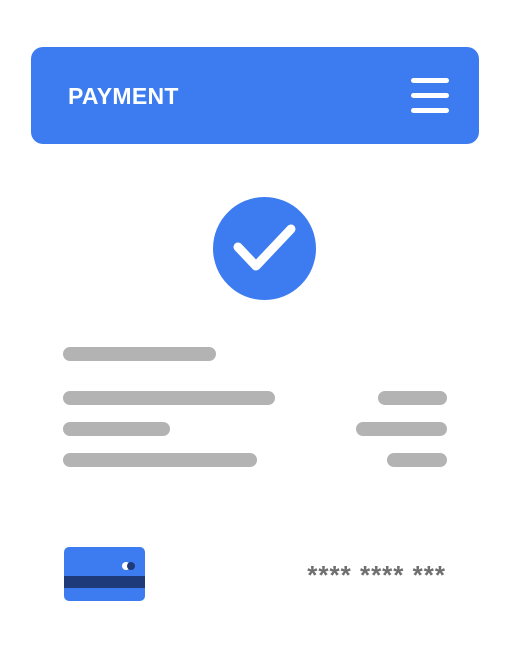 This screenshot has height=665, width=508. Describe the element at coordinates (139, 354) in the screenshot. I see `summary-title-placeholder` at that location.